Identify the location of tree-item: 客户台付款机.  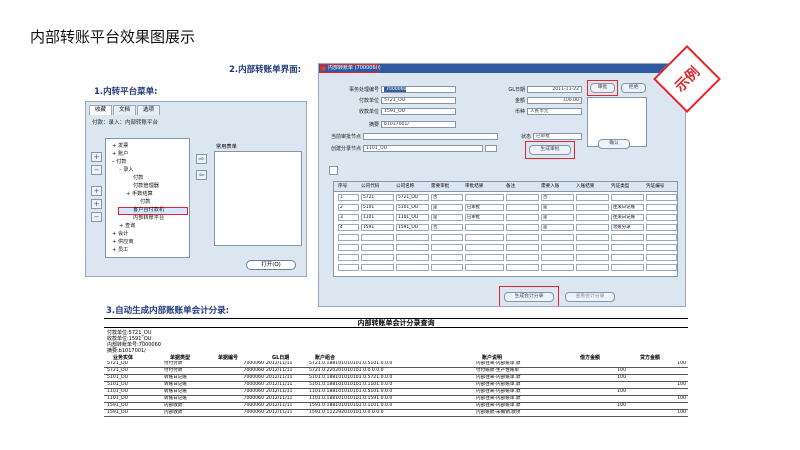
(148, 210).